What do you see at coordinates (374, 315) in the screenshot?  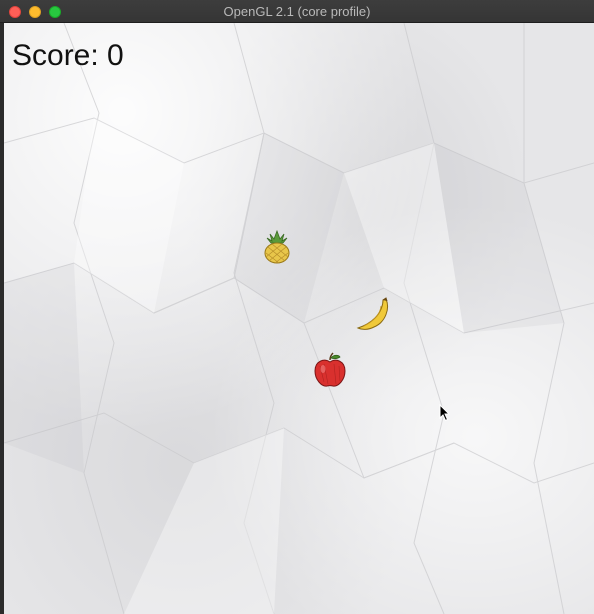 I see `banana-icon` at bounding box center [374, 315].